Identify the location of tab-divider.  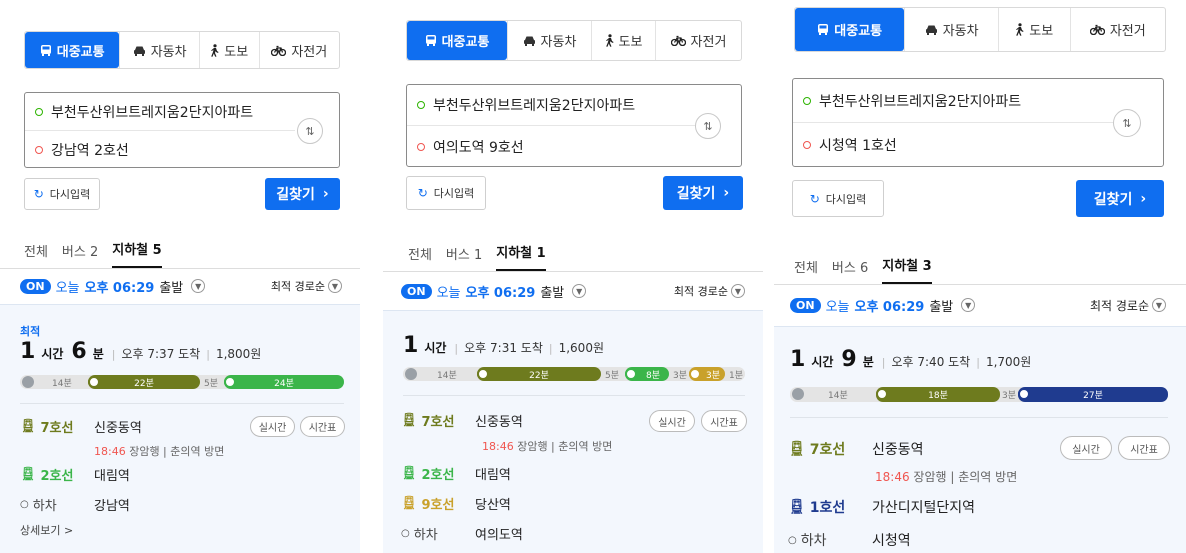
(980, 284).